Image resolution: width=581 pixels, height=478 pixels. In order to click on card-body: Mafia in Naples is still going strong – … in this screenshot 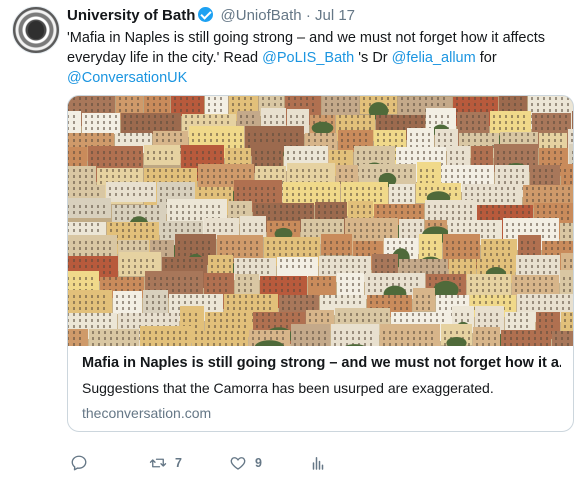, I will do `click(320, 384)`.